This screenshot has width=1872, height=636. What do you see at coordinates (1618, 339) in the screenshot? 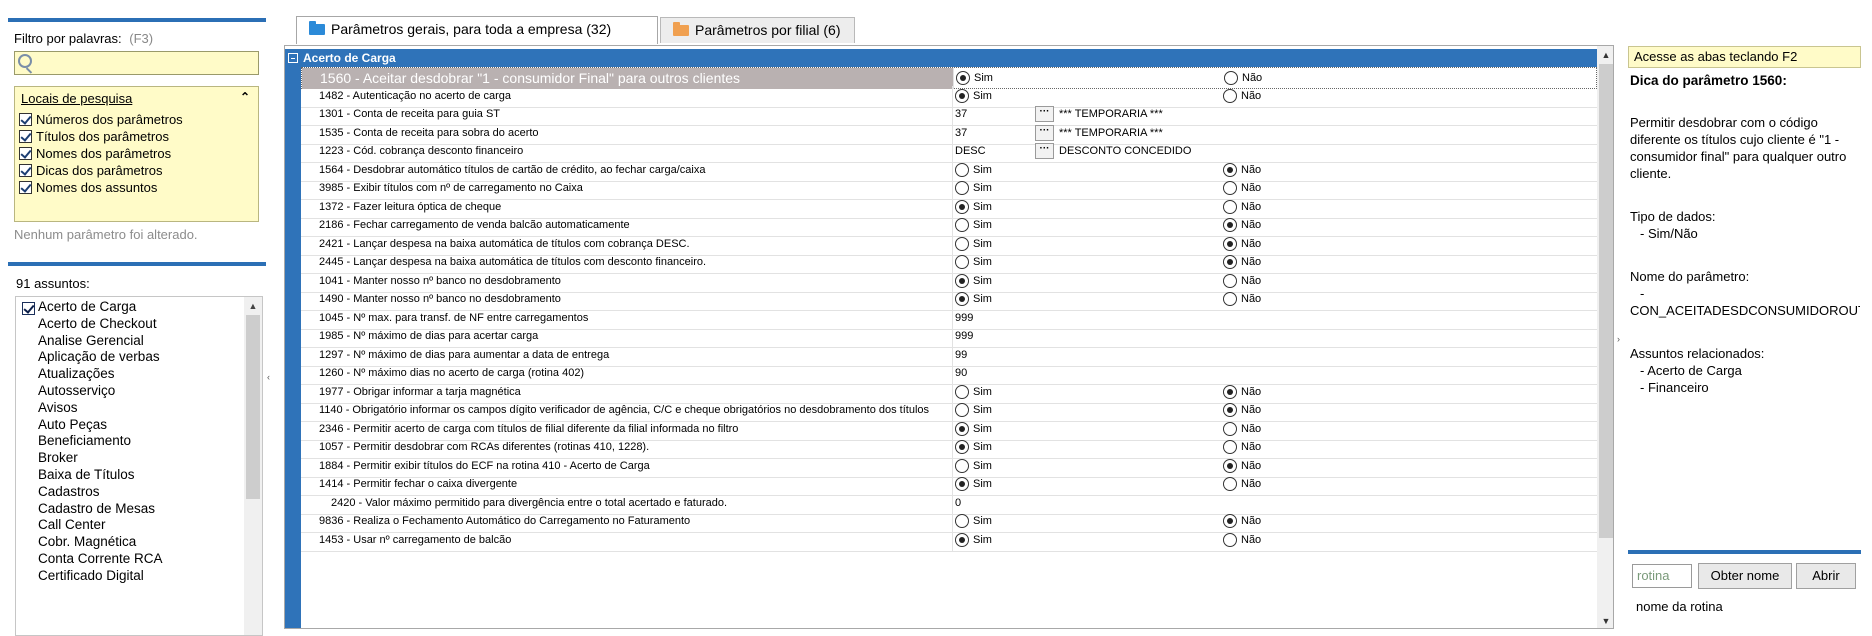
I see `chevron-right-icon: ›` at bounding box center [1618, 339].